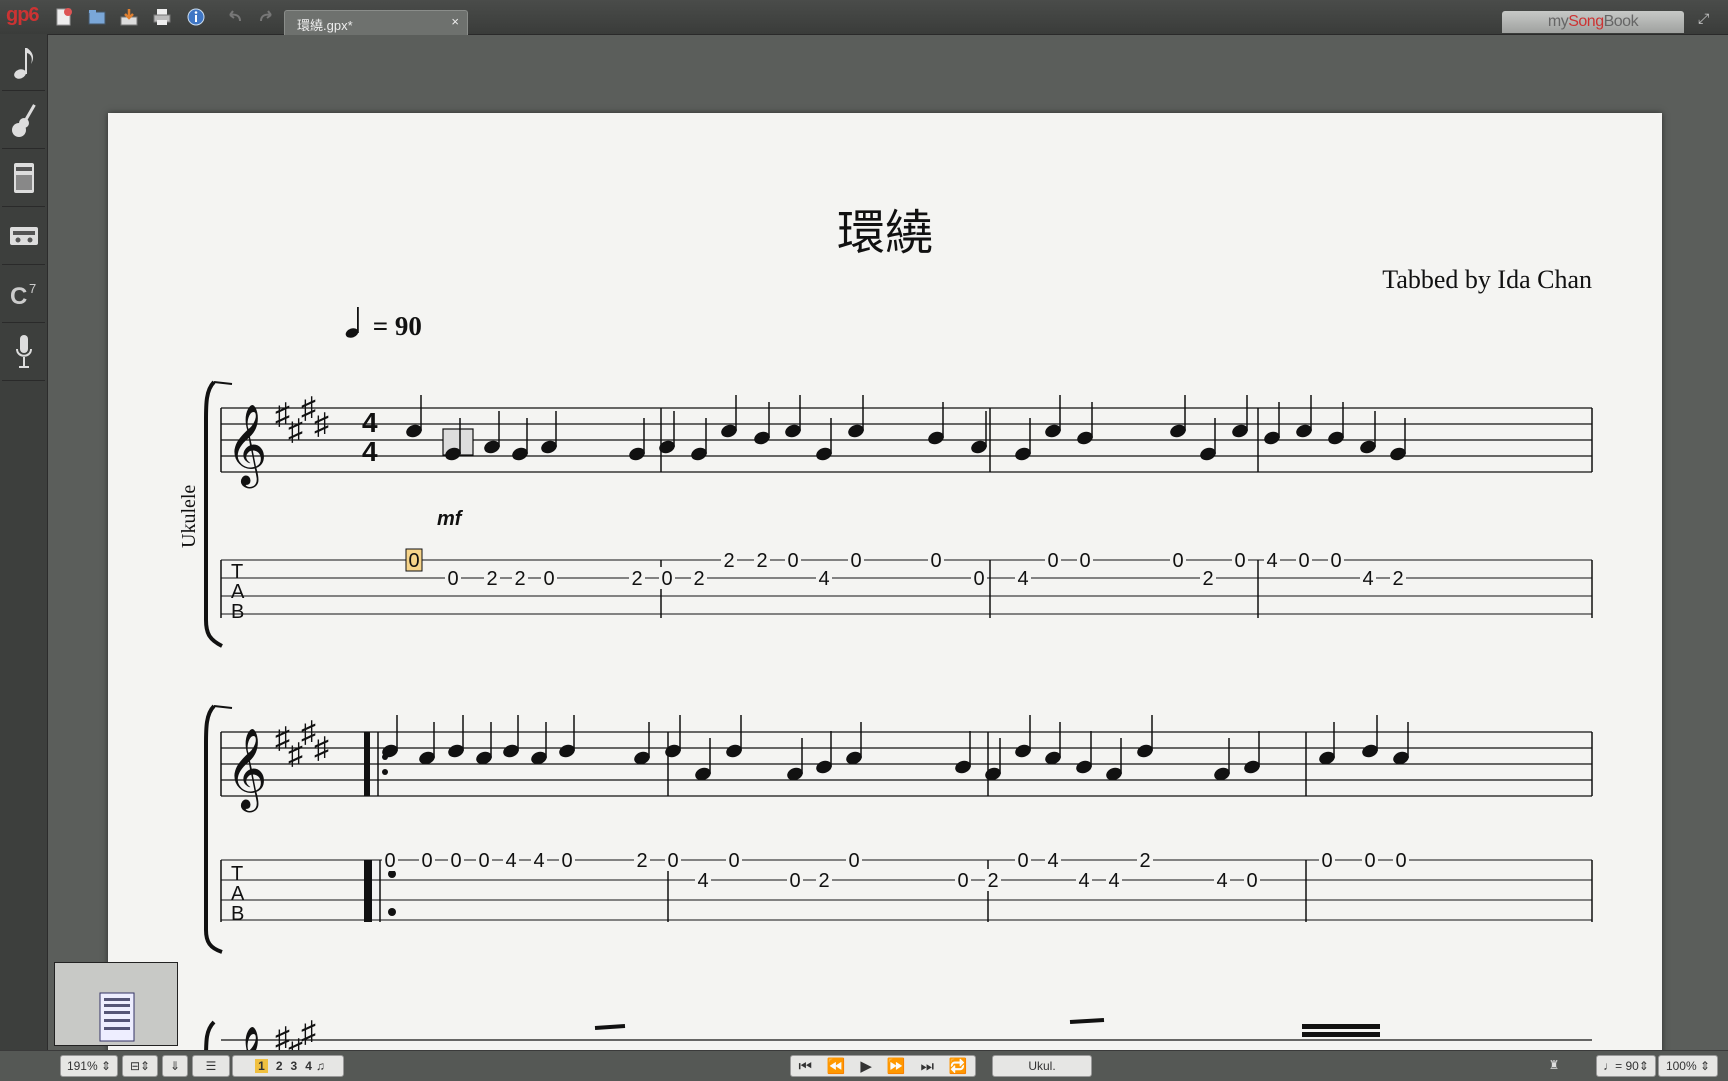  What do you see at coordinates (958, 1066) in the screenshot?
I see `loop-icon: 🔁` at bounding box center [958, 1066].